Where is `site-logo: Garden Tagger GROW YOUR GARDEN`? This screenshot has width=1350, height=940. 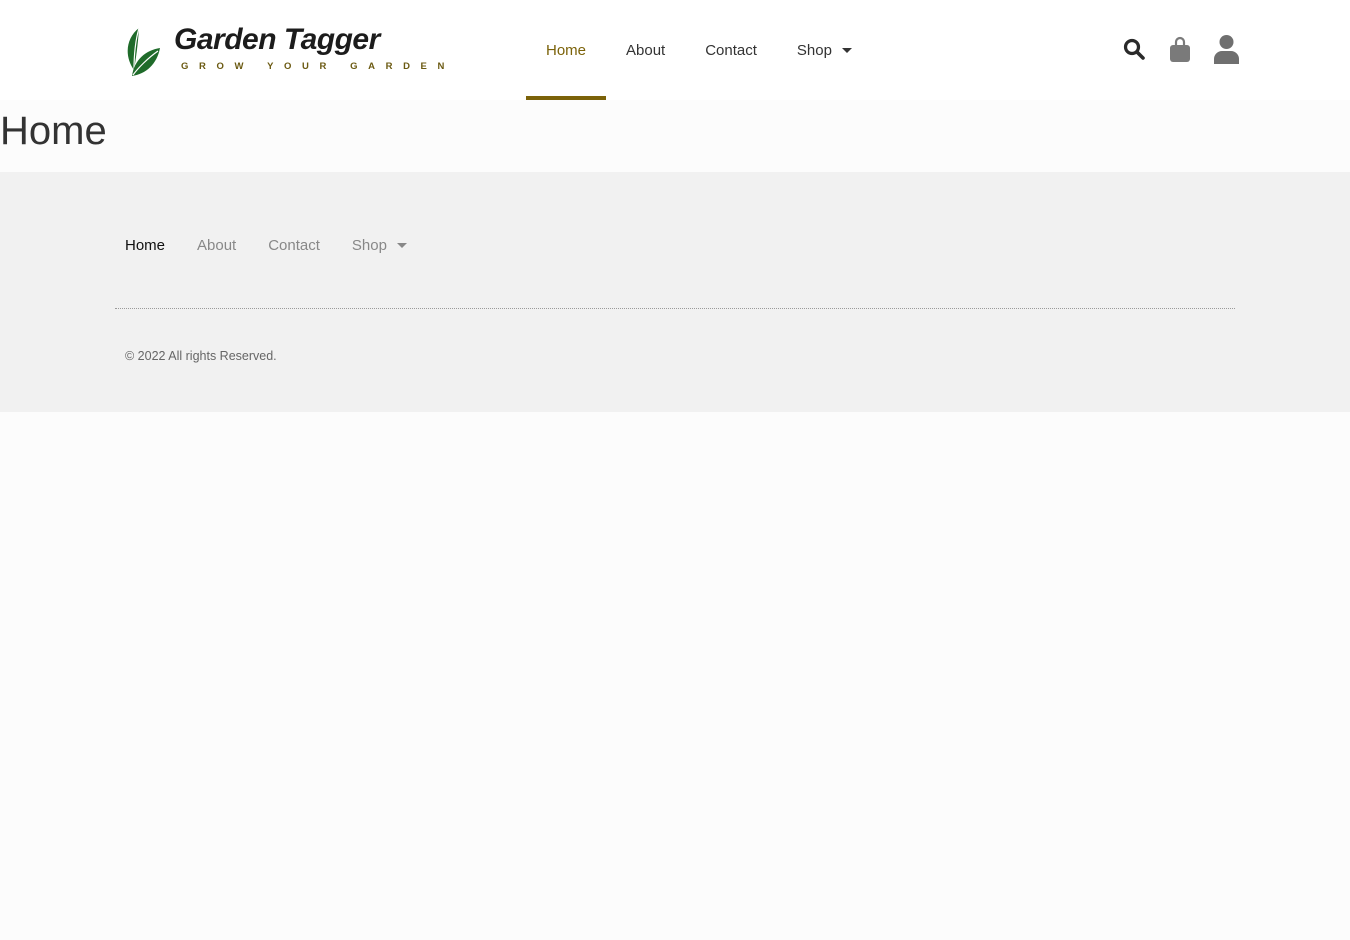 site-logo: Garden Tagger GROW YOUR GARDEN is located at coordinates (283, 50).